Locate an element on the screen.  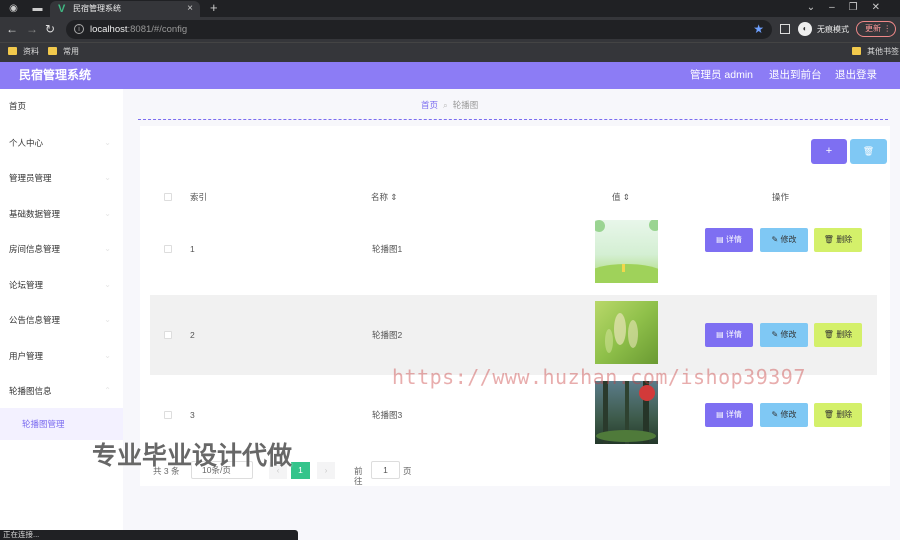
tab-title: 民宿管理系统 is located at coordinates (97, 8).